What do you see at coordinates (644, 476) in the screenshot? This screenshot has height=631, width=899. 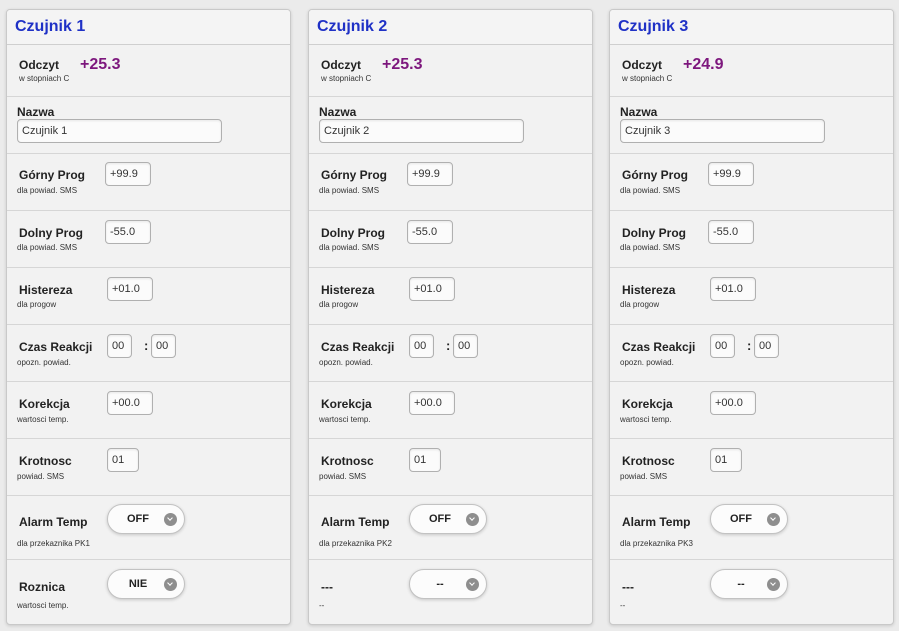 I see `repeat-count-sublabel: powiad. SMS` at bounding box center [644, 476].